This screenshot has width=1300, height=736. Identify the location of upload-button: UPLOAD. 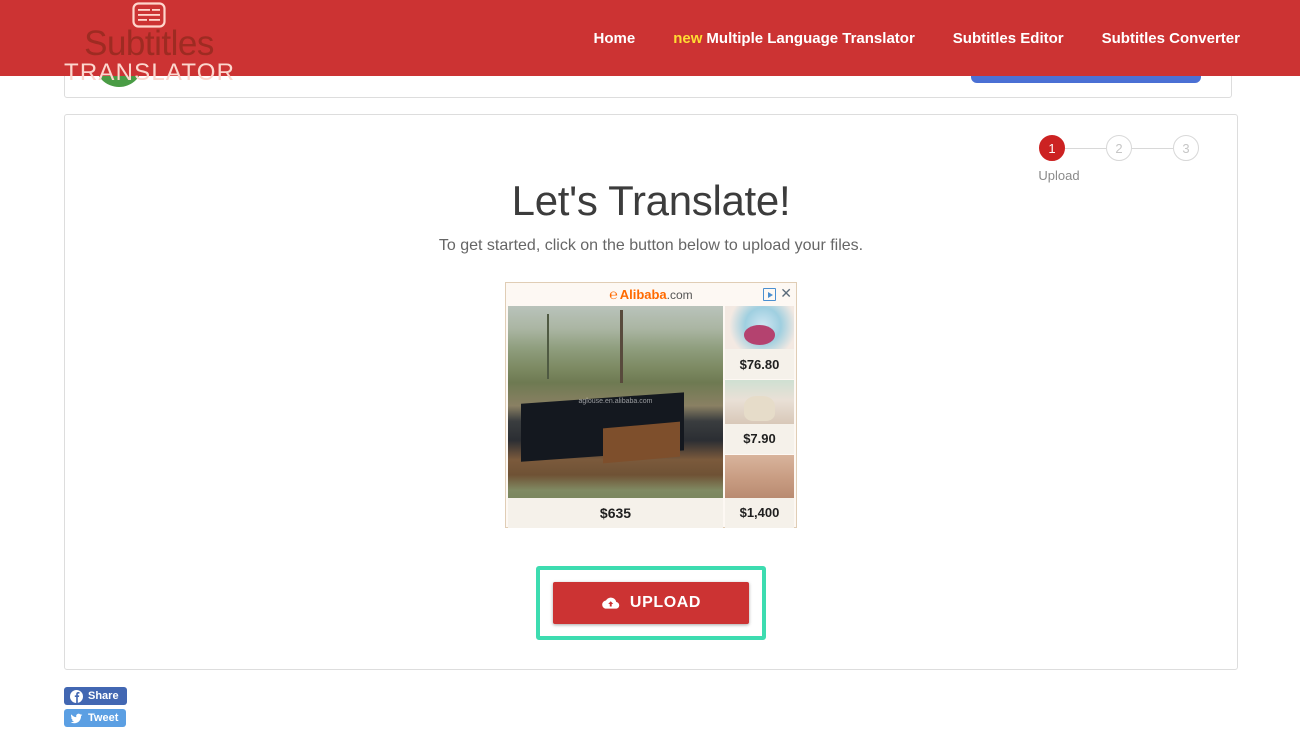
(651, 603).